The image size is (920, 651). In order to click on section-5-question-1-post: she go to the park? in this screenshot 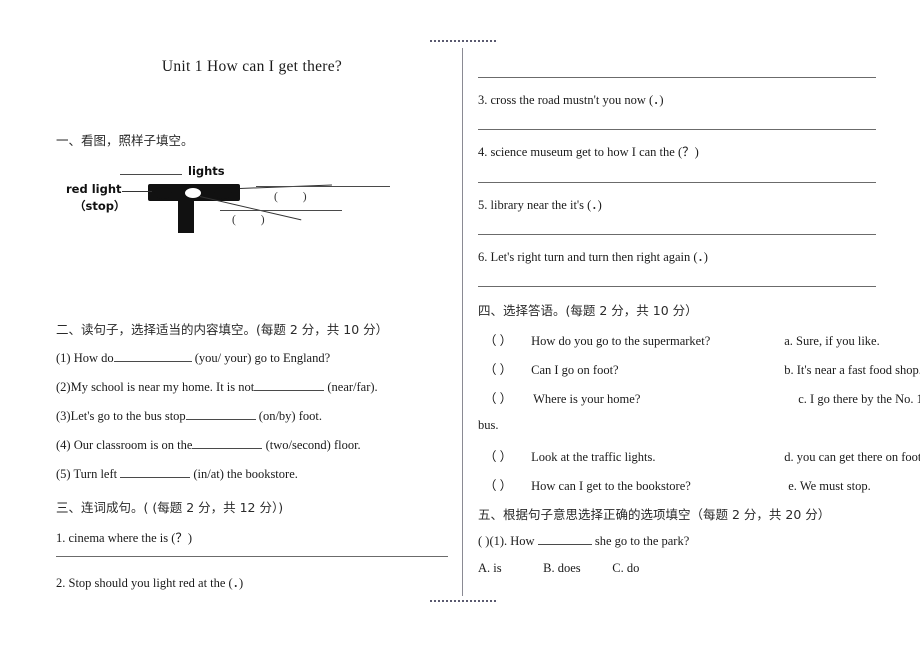, I will do `click(642, 541)`.